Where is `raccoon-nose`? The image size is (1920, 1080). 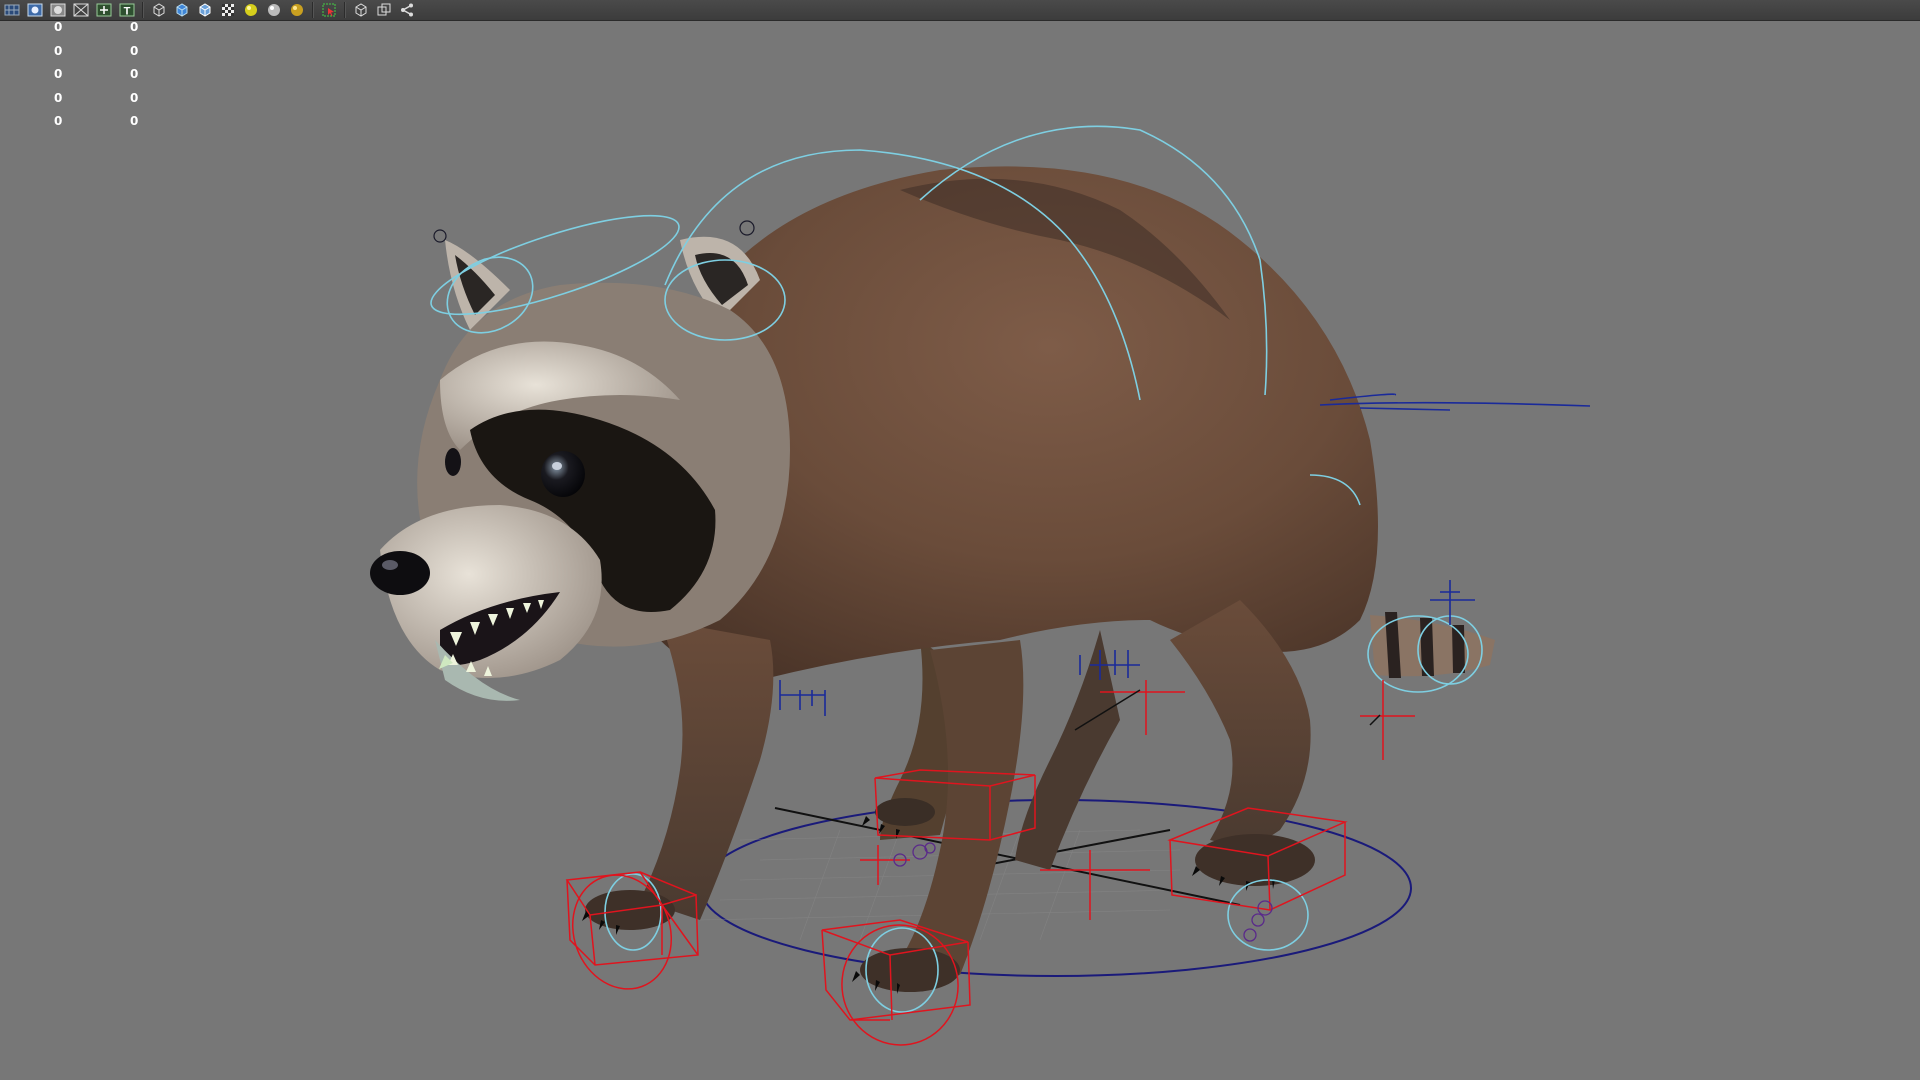
raccoon-nose is located at coordinates (400, 573).